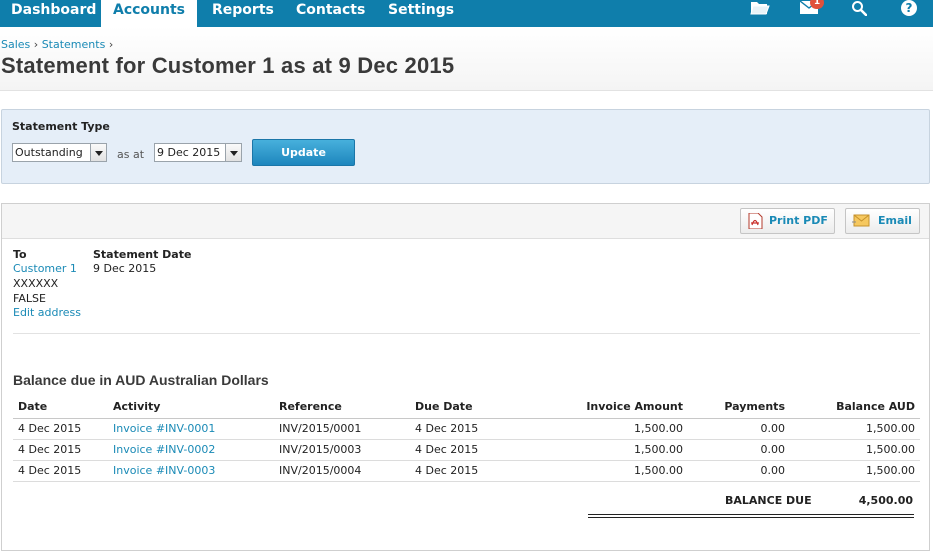  Describe the element at coordinates (49, 152) in the screenshot. I see `statement-type-value: Outstanding` at that location.